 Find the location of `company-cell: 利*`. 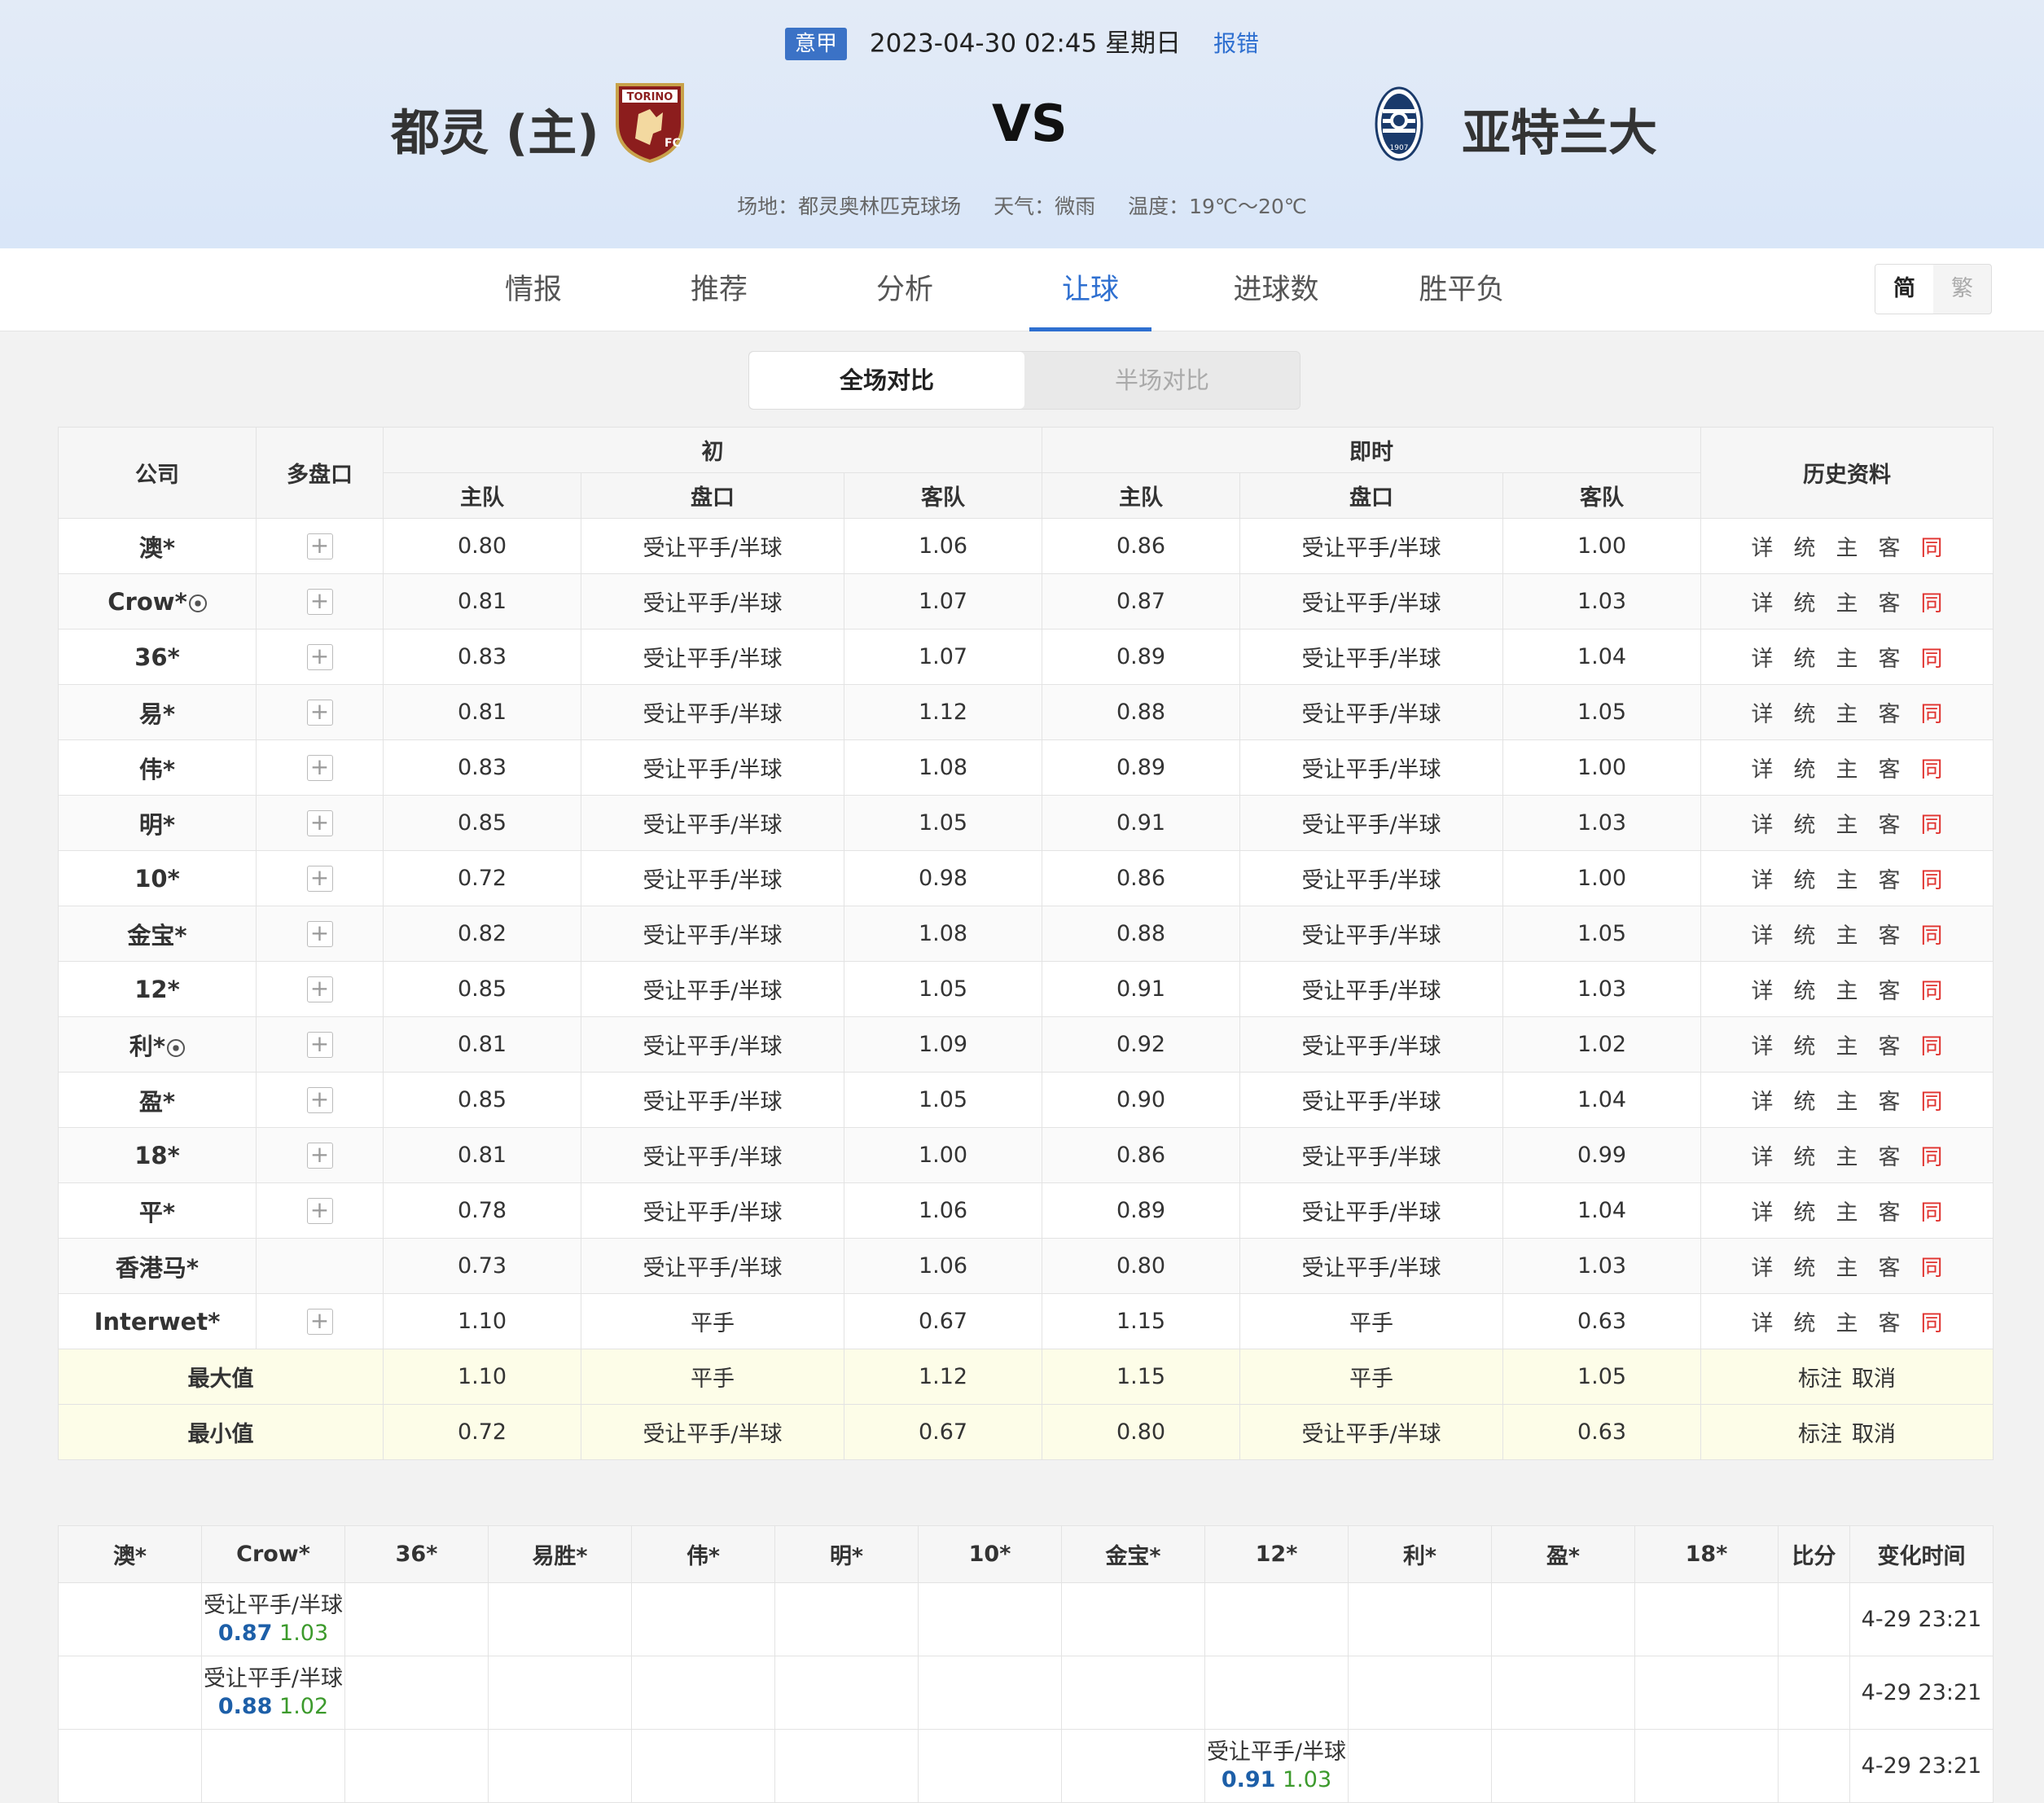

company-cell: 利* is located at coordinates (157, 1044).